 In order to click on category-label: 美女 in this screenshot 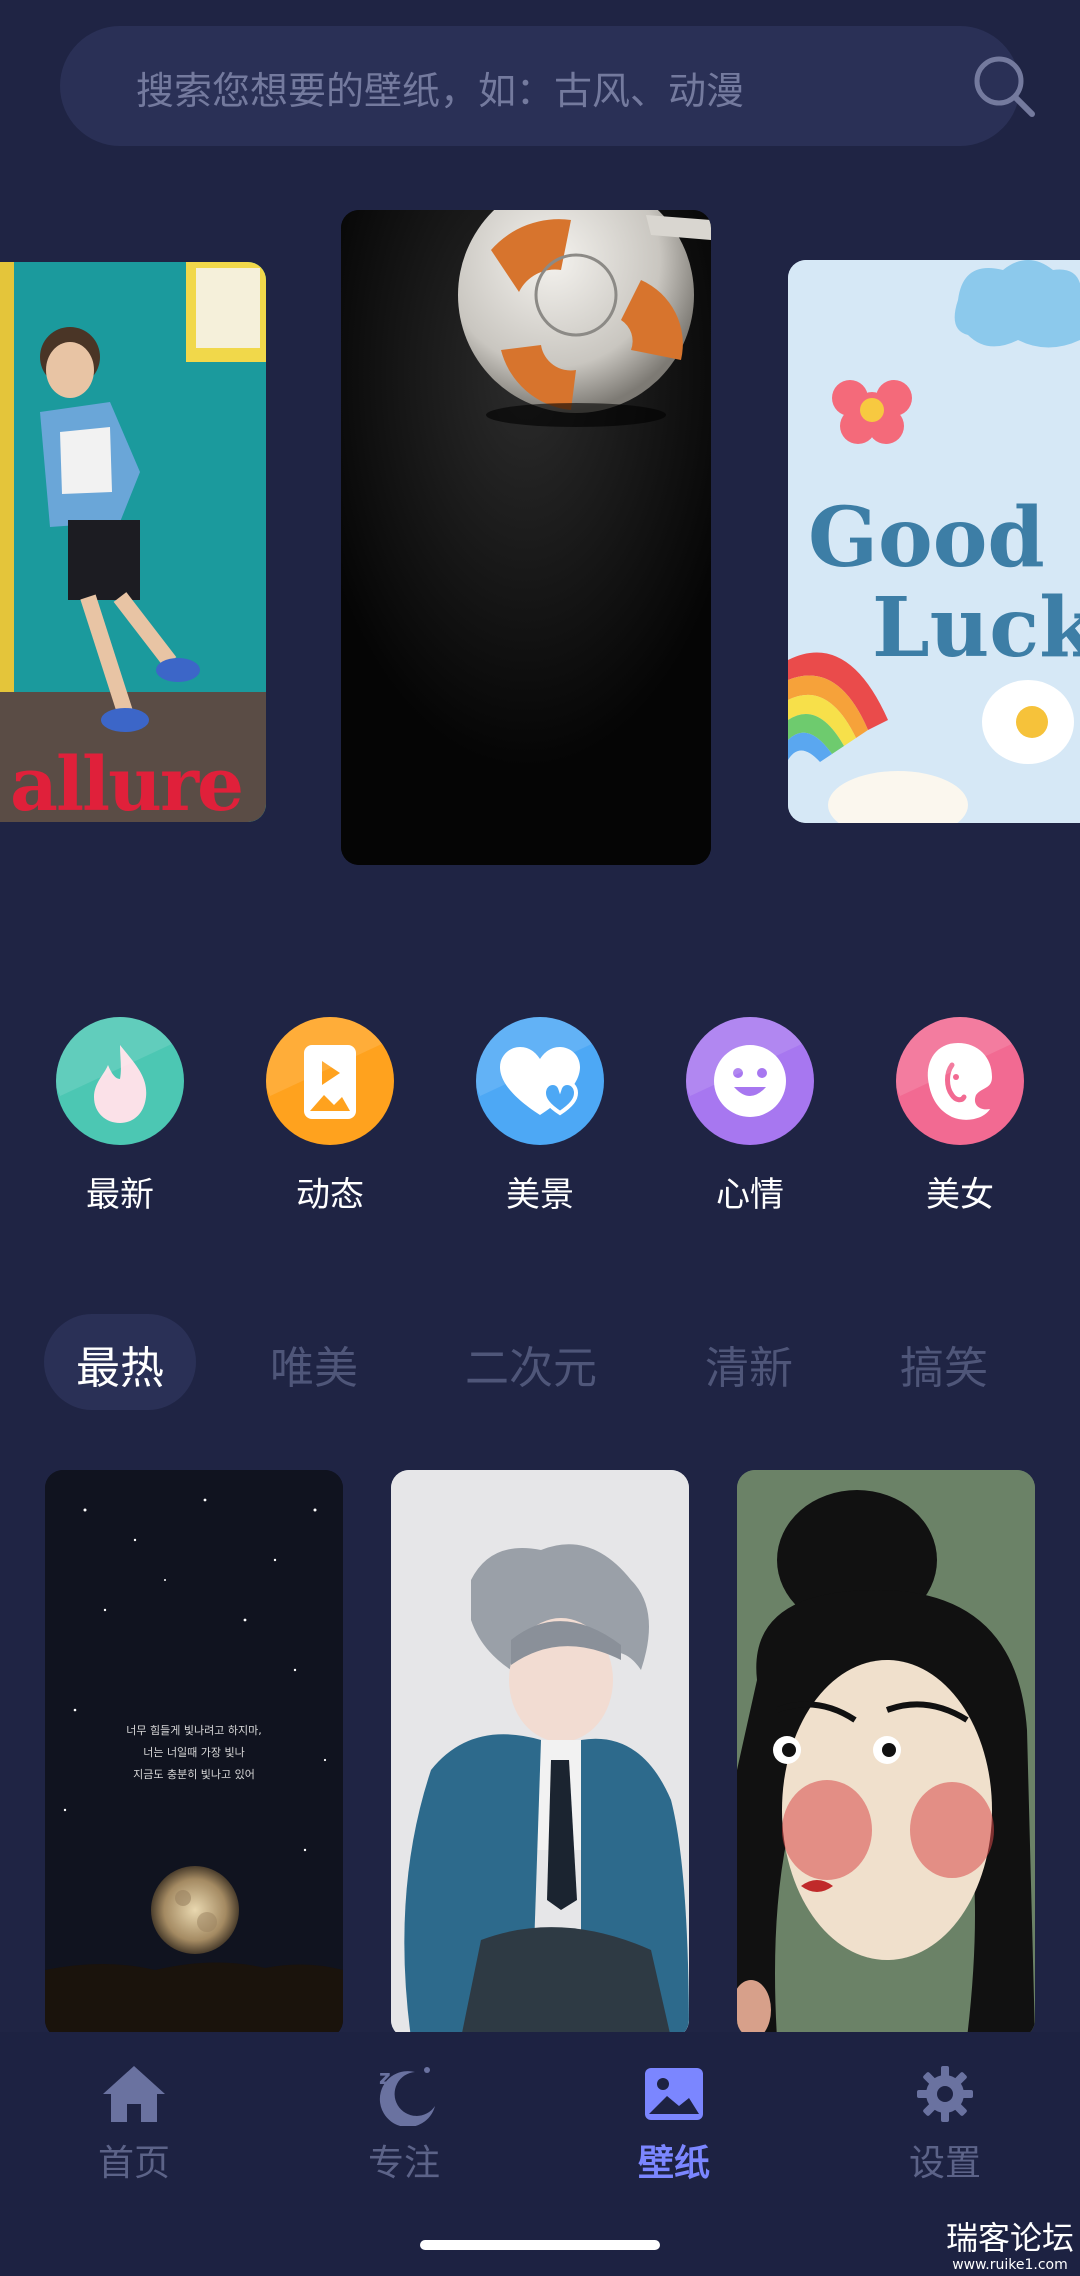, I will do `click(960, 1195)`.